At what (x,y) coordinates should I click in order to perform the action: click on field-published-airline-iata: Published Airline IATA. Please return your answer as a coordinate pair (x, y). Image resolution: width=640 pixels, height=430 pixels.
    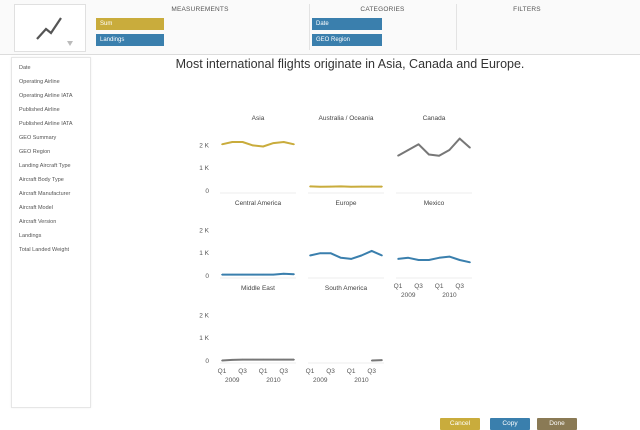
    Looking at the image, I should click on (46, 124).